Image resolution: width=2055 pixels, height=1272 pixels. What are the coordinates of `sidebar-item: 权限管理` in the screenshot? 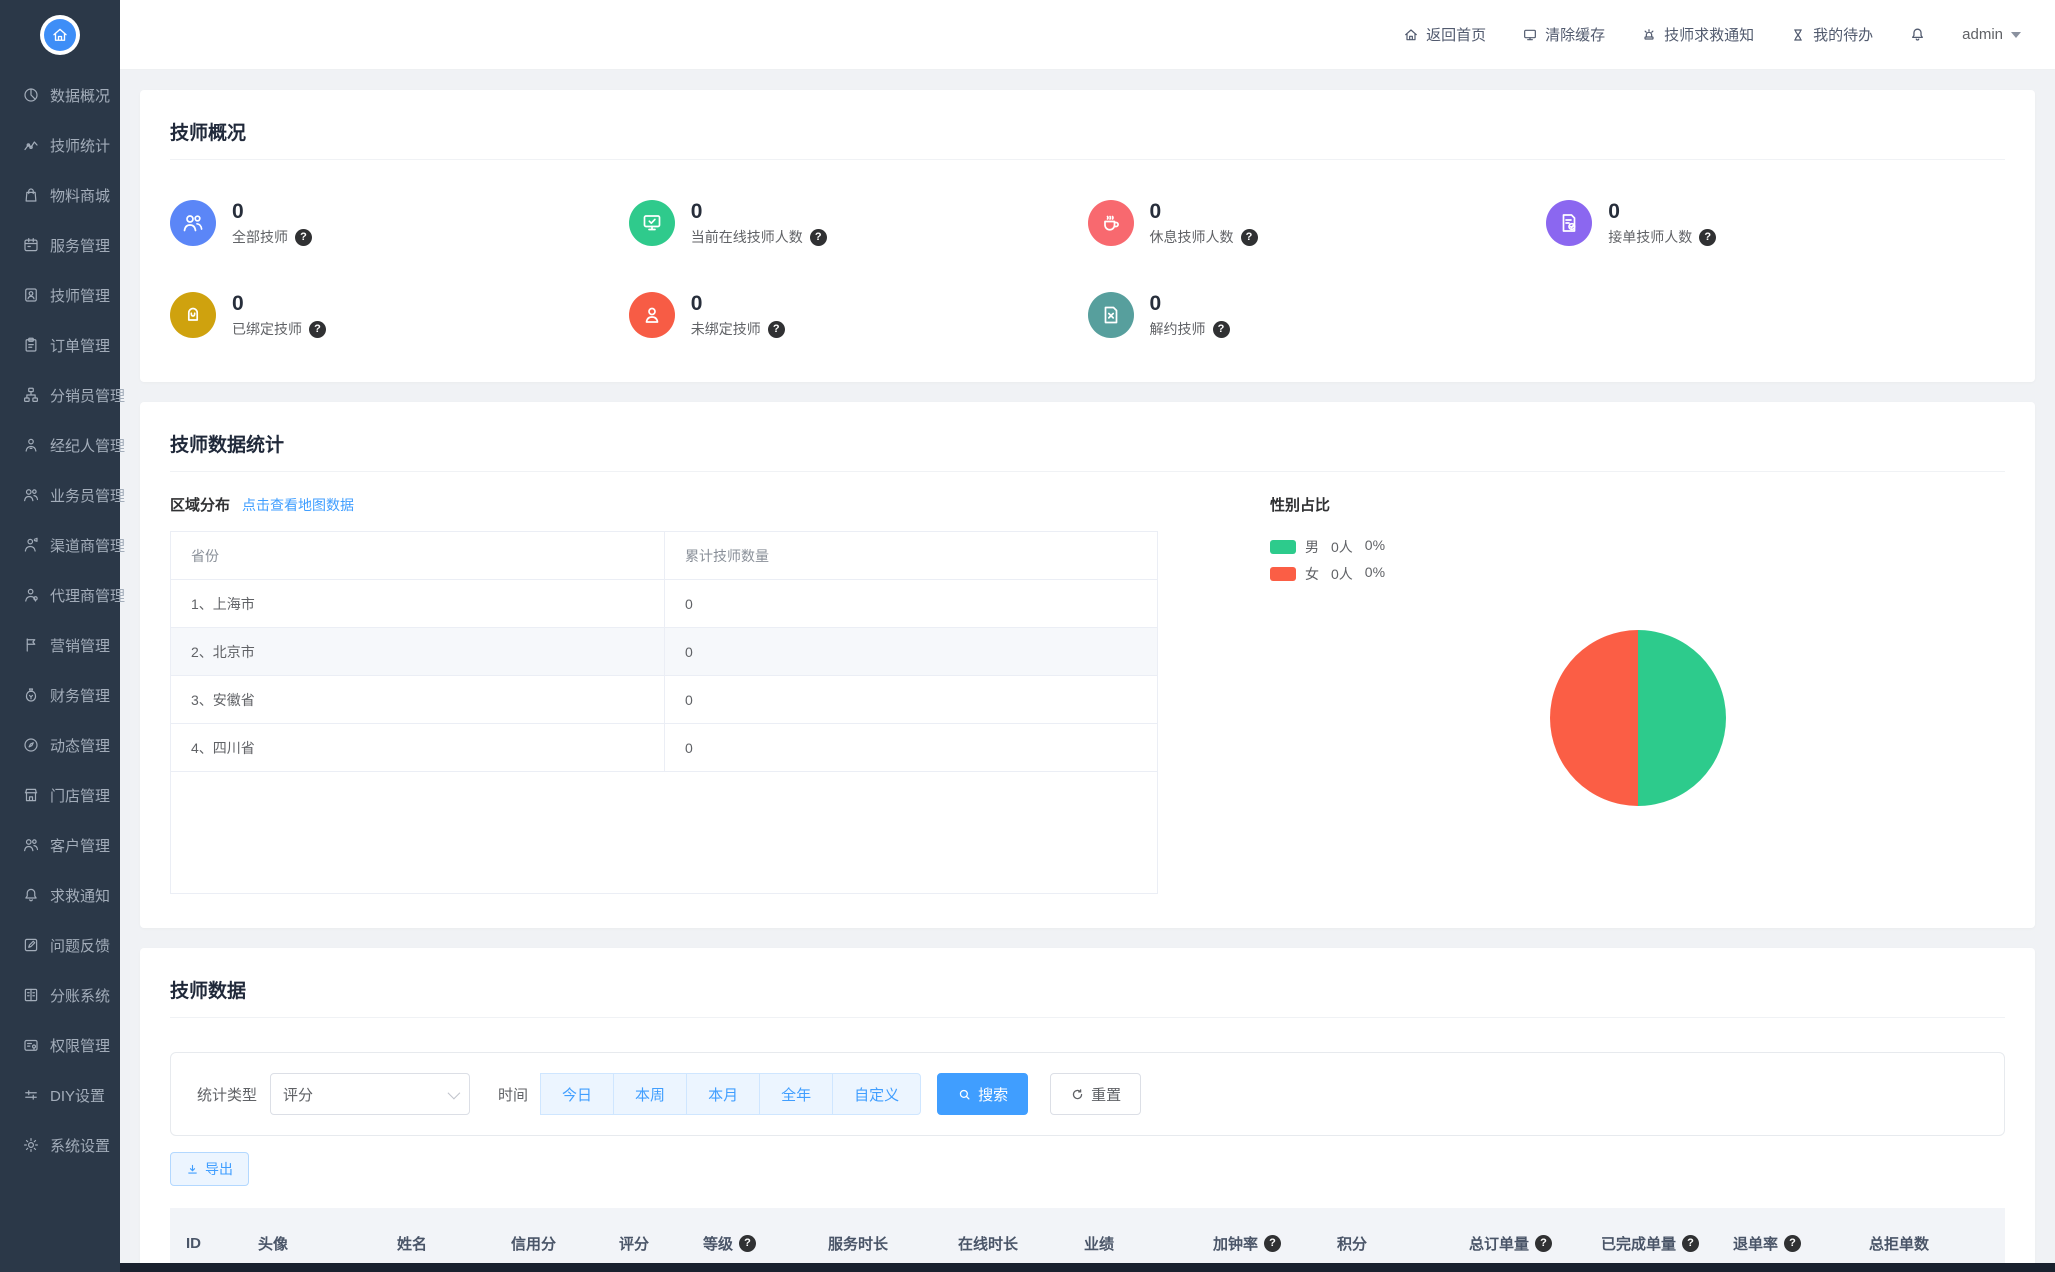 It's located at (60, 1045).